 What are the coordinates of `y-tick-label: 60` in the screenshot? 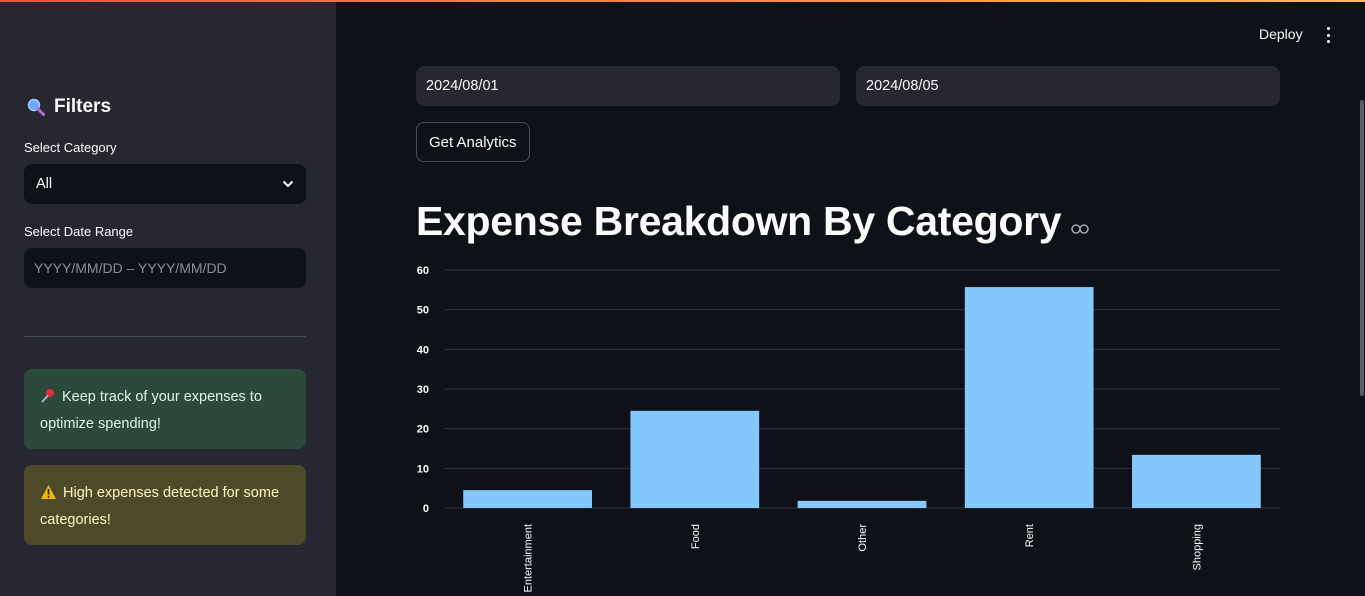 It's located at (423, 271).